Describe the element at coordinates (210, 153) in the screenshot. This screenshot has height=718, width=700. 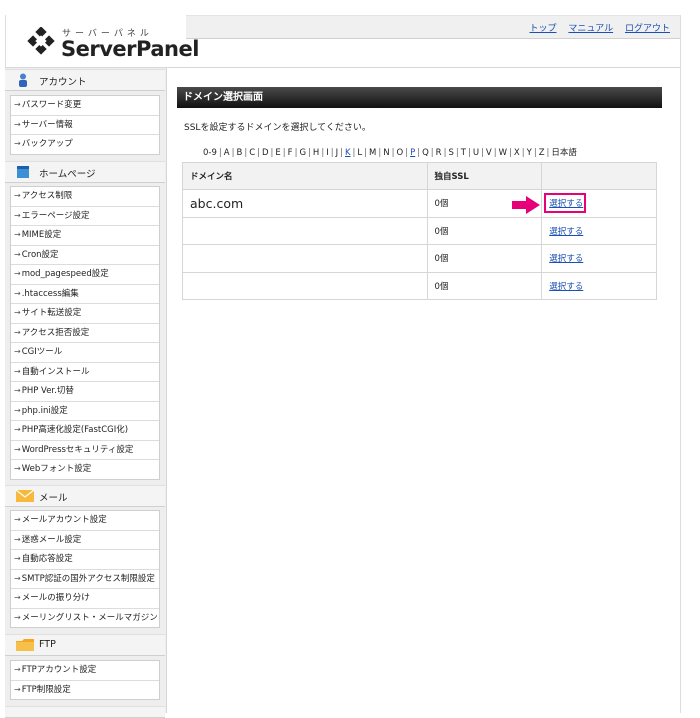
I see `alphabet-index-link: 0-9` at that location.